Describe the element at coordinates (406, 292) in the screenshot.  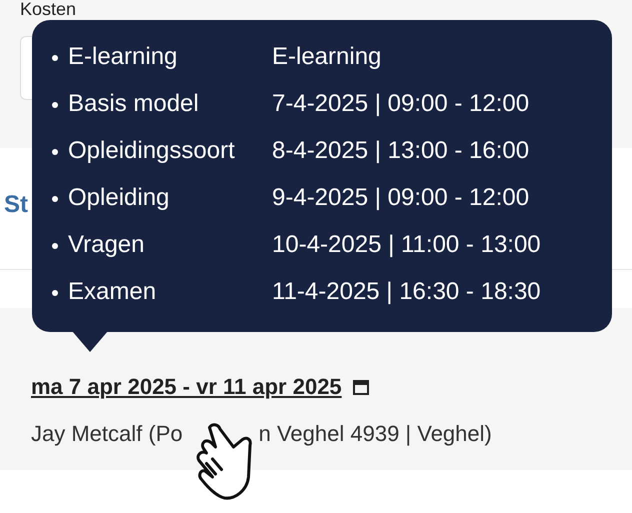
I see `tooltip-value: 11-4-2025 | 16:30 - 18:30` at that location.